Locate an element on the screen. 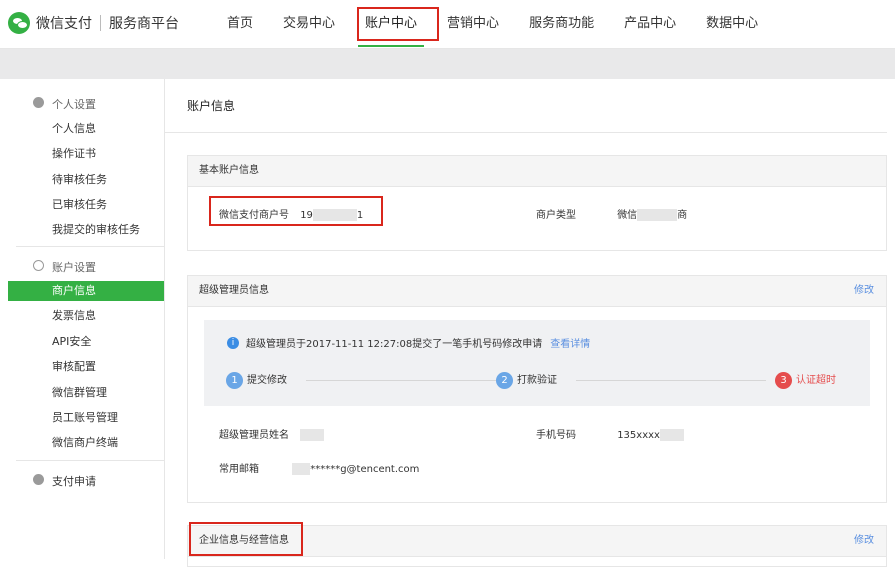  step-number: 3 is located at coordinates (783, 380).